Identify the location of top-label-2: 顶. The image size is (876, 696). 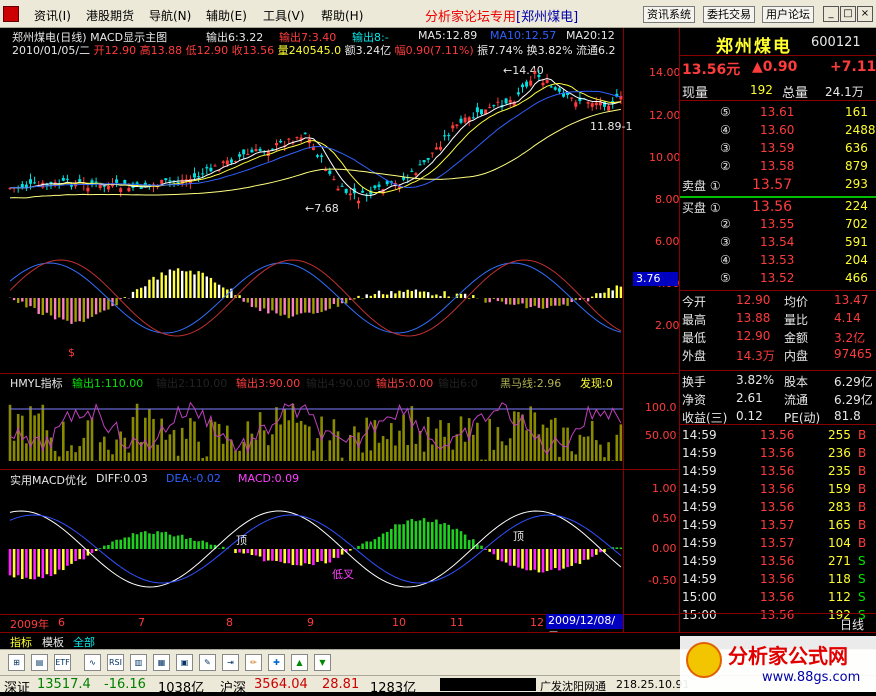
(518, 536).